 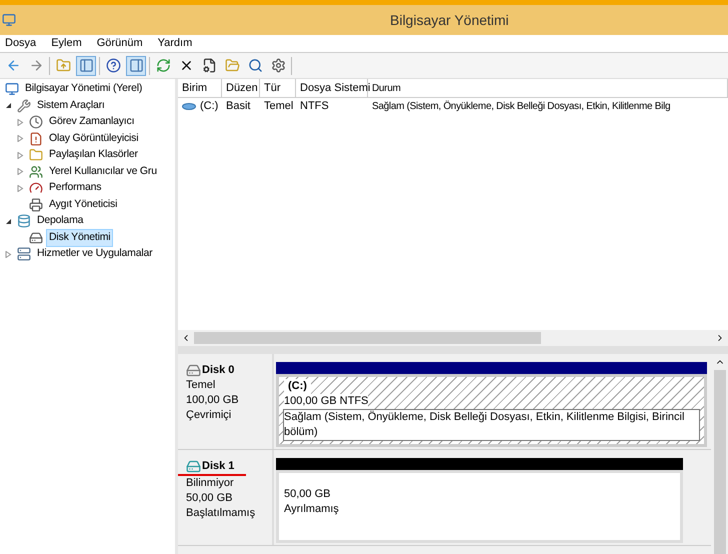 I want to click on tree-item: Paylaşılan Klasörler, so click(x=93, y=155).